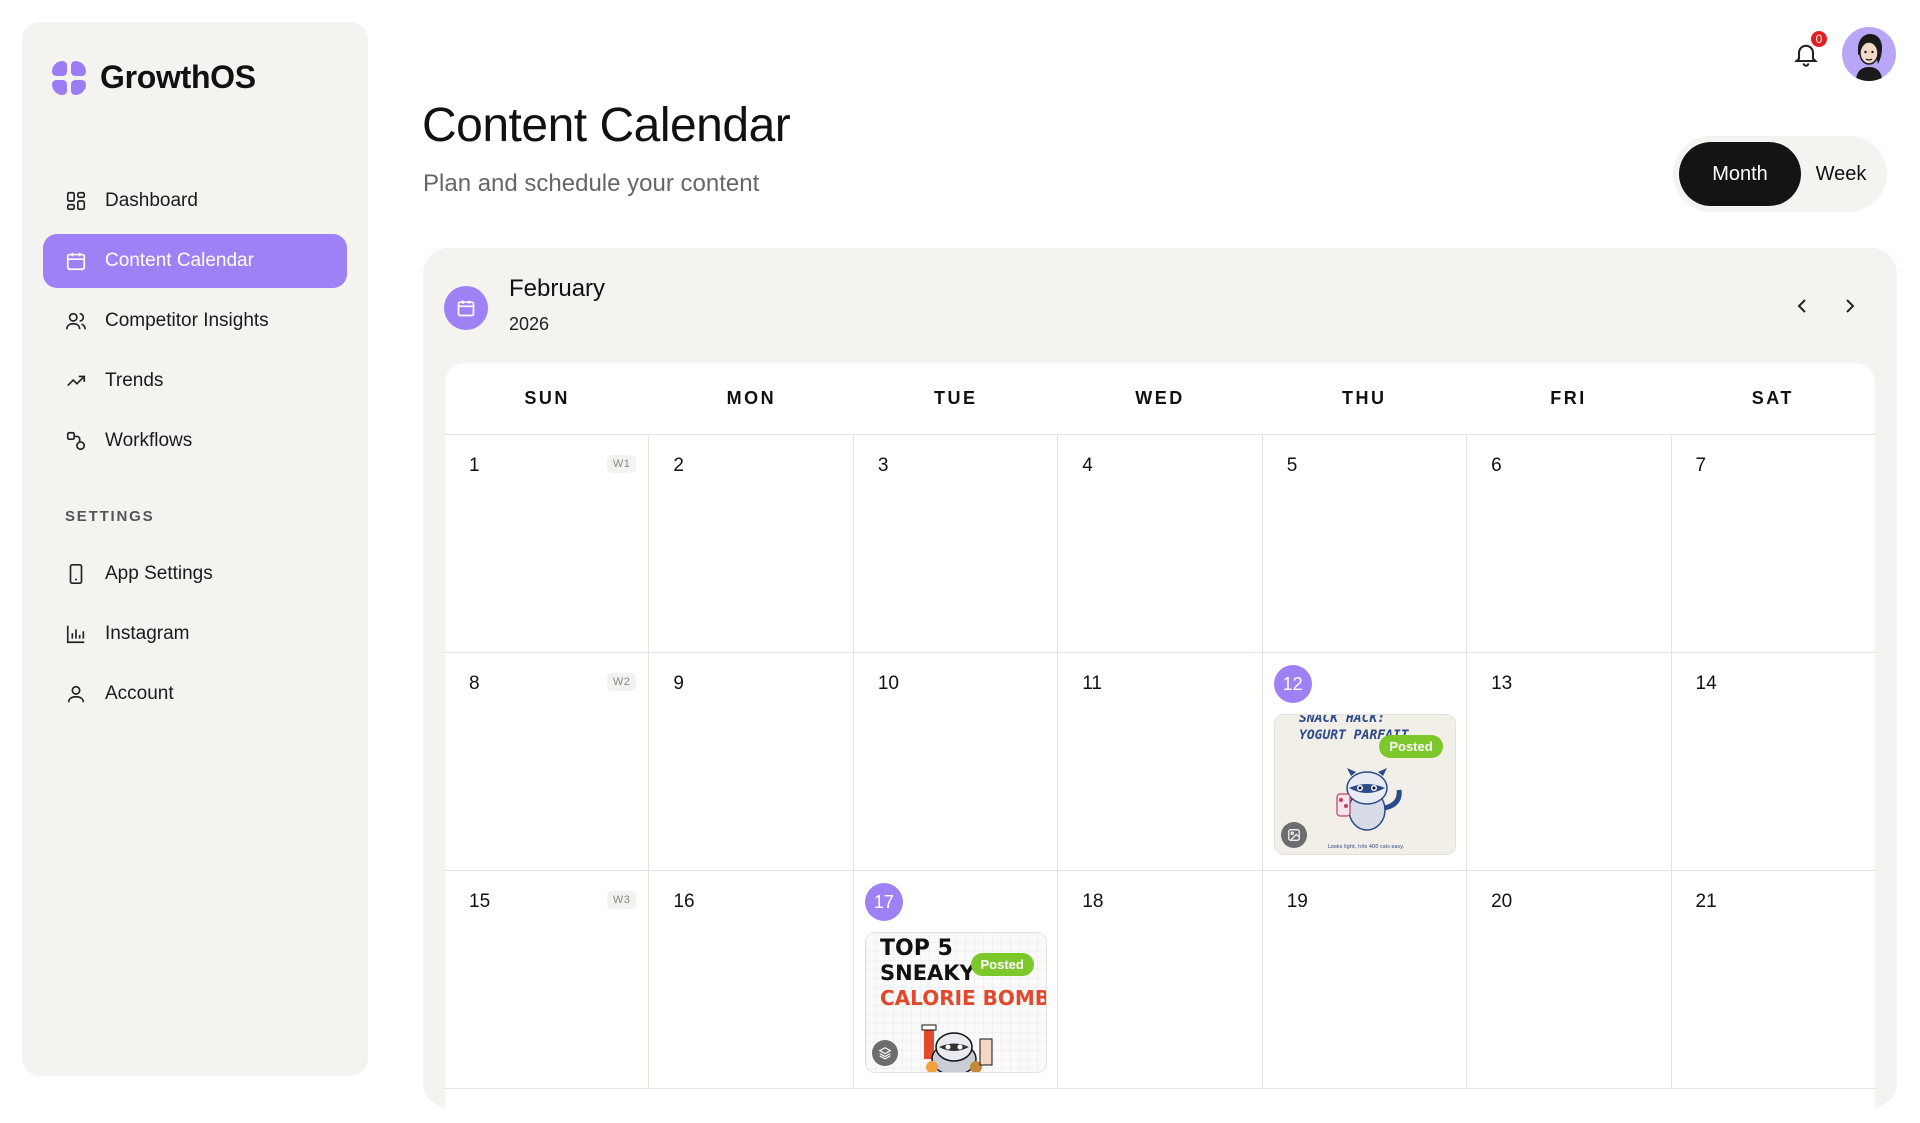 Image resolution: width=1920 pixels, height=1123 pixels. I want to click on calendar-badge-icon, so click(466, 308).